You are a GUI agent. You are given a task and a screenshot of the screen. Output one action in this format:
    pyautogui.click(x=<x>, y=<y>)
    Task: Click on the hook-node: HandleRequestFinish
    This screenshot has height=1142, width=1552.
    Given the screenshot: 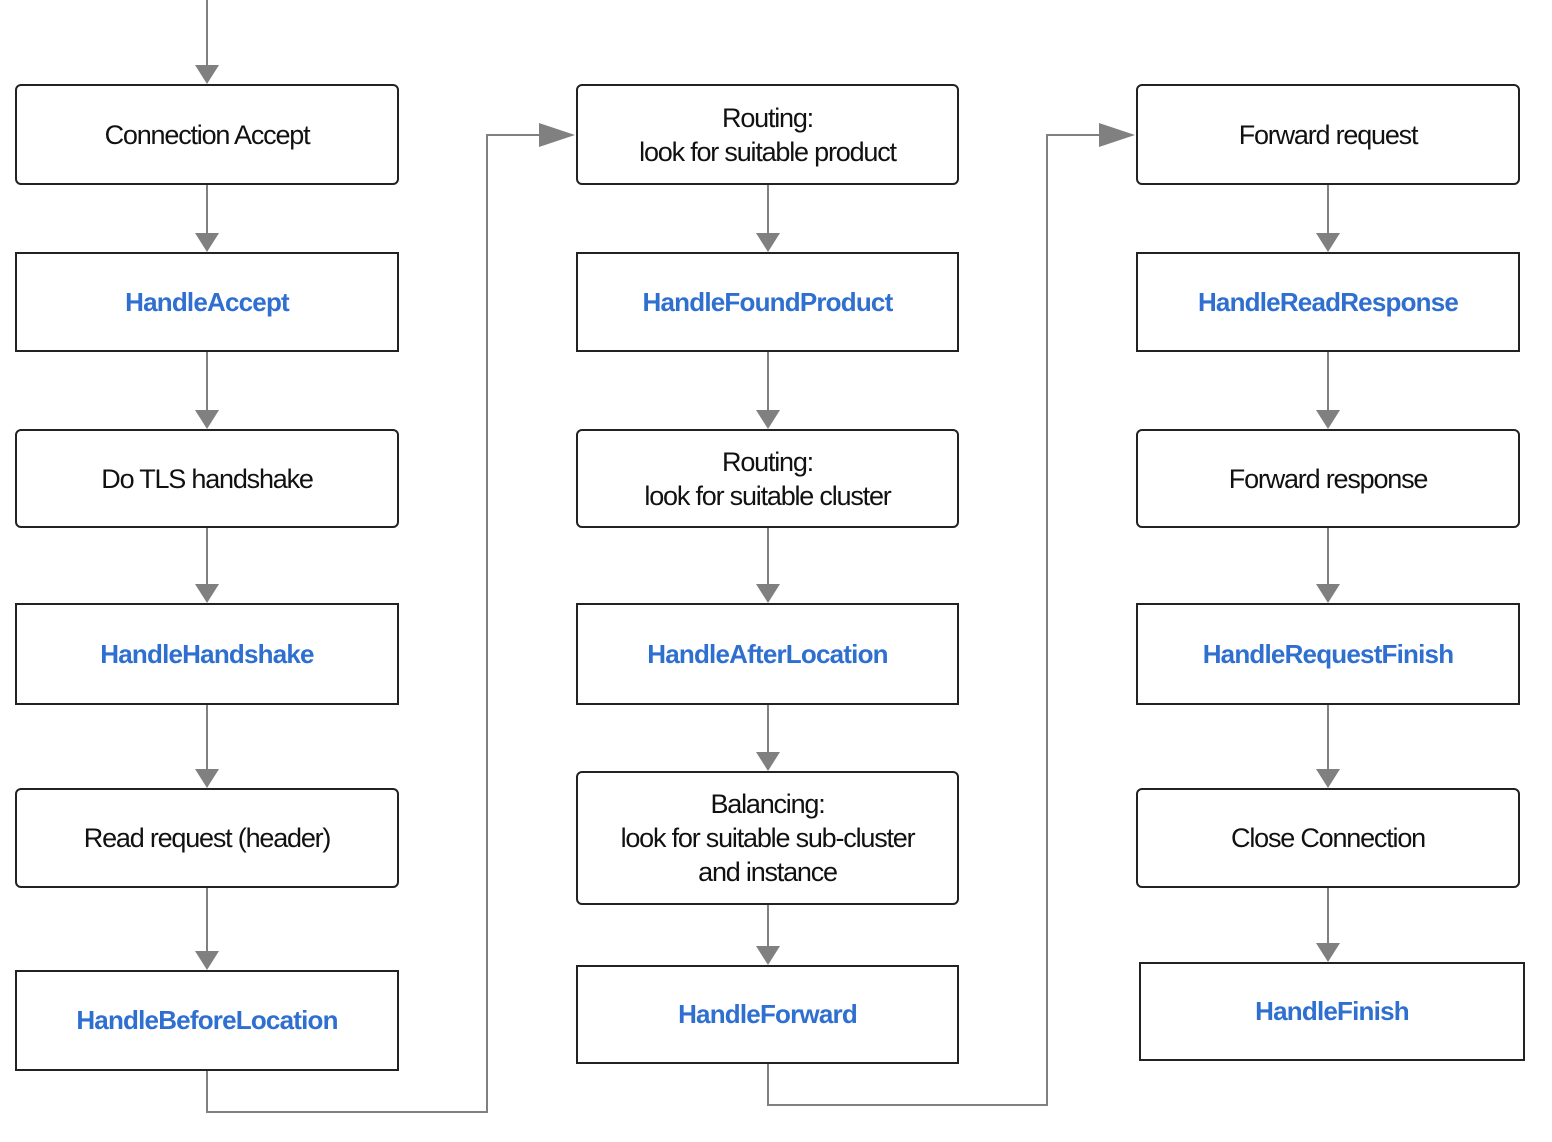 What is the action you would take?
    pyautogui.click(x=1328, y=654)
    